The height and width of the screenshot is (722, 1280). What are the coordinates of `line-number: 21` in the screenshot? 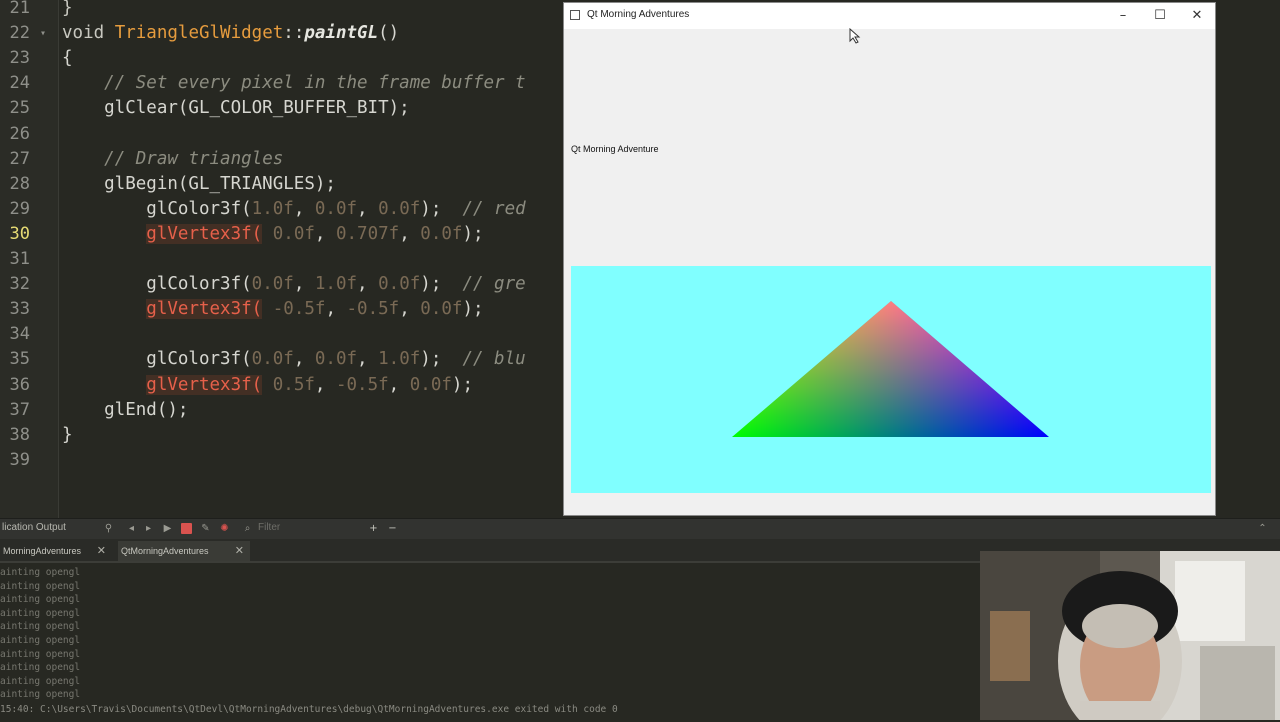 It's located at (19, 9).